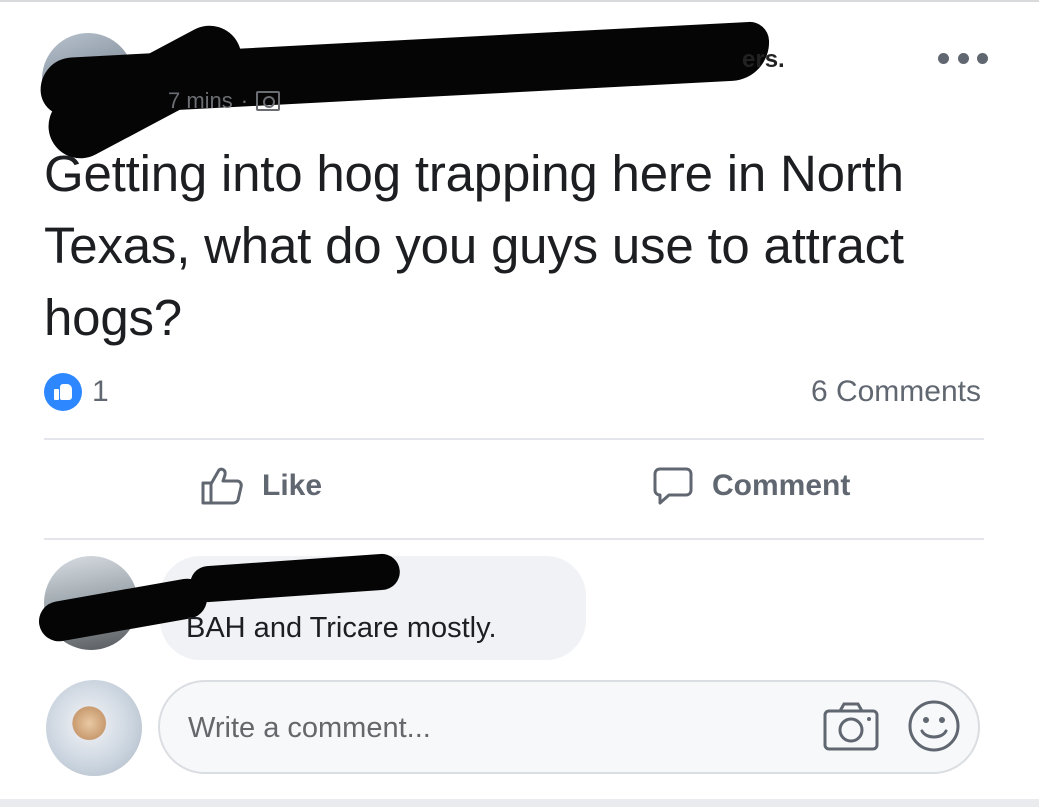  What do you see at coordinates (781, 485) in the screenshot?
I see `comment-label: Comment` at bounding box center [781, 485].